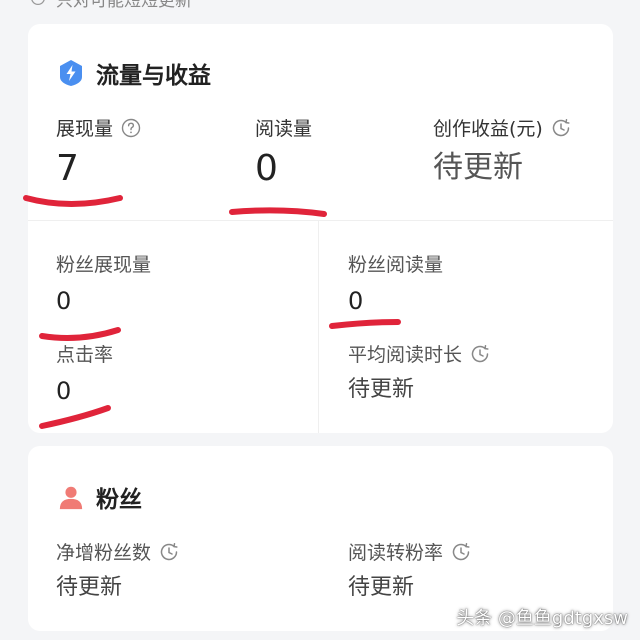 The image size is (640, 640). What do you see at coordinates (419, 370) in the screenshot?
I see `avg-read-time-metric: 平均阅读时长 待更新` at bounding box center [419, 370].